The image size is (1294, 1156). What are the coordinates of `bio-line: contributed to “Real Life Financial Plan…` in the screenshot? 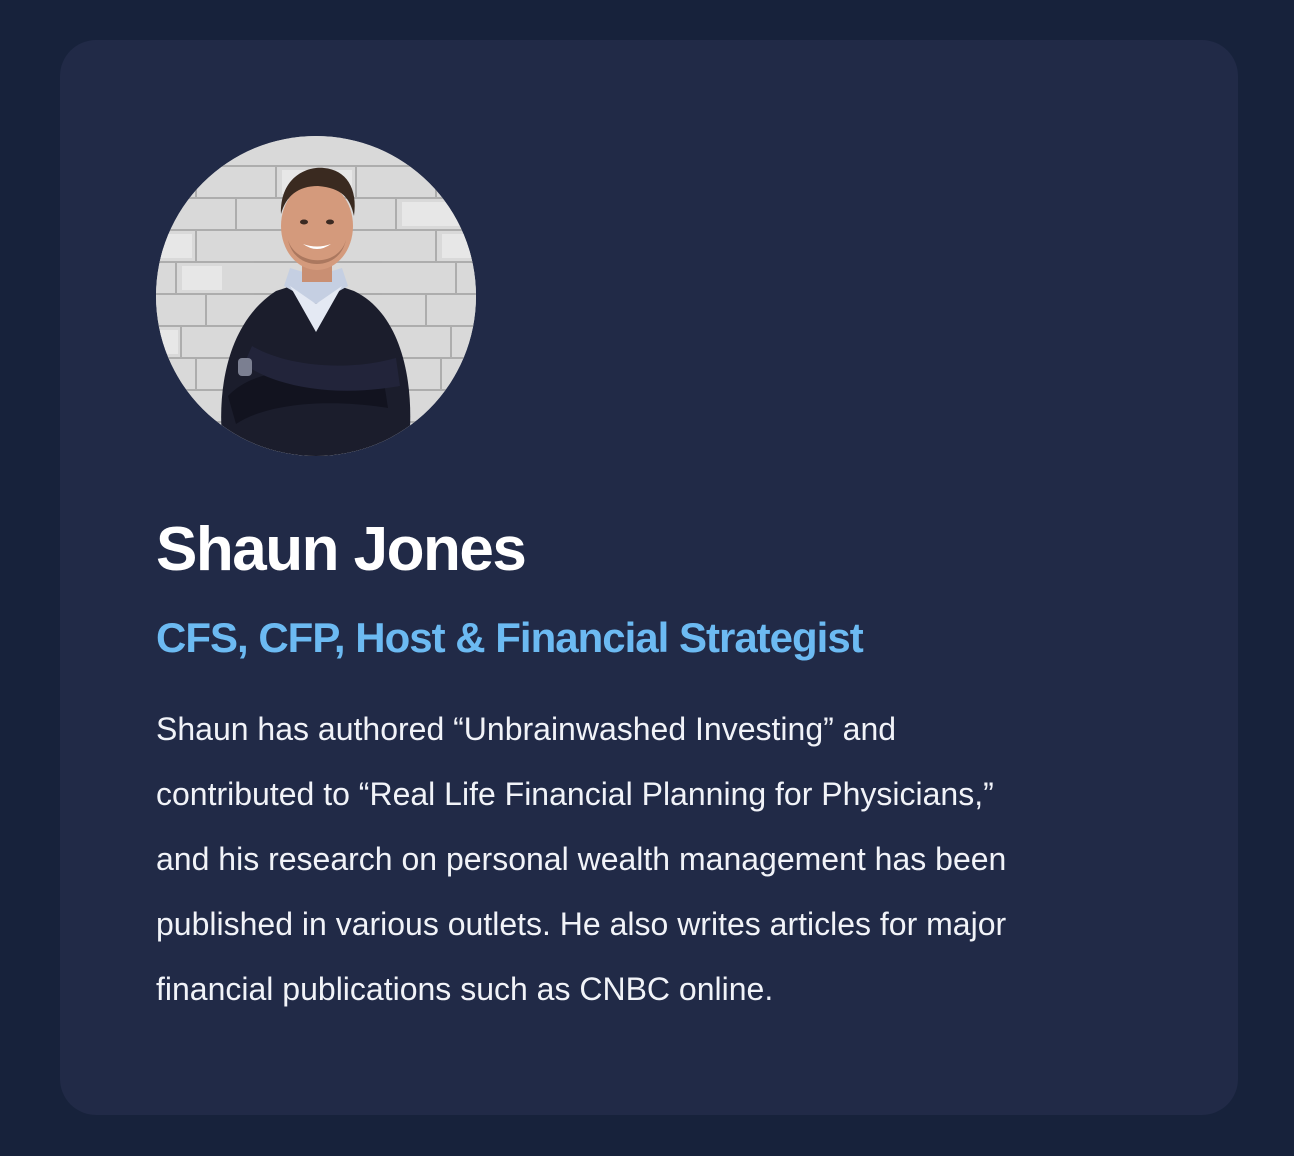 It's located at (575, 794).